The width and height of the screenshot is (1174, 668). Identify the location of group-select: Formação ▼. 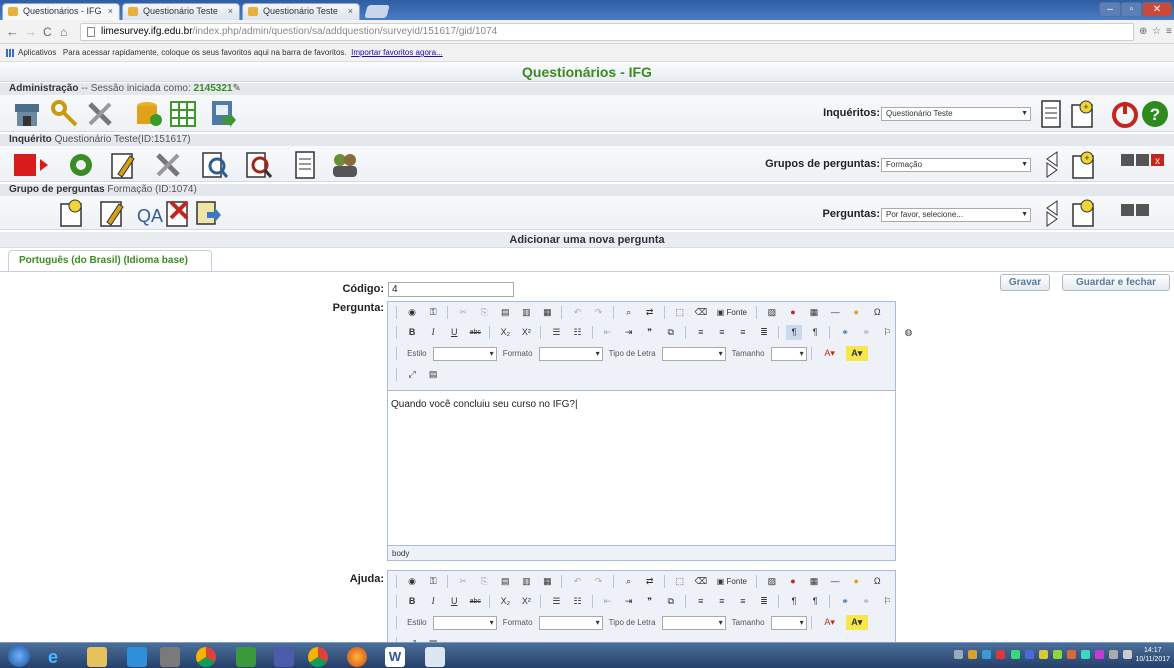
(956, 165).